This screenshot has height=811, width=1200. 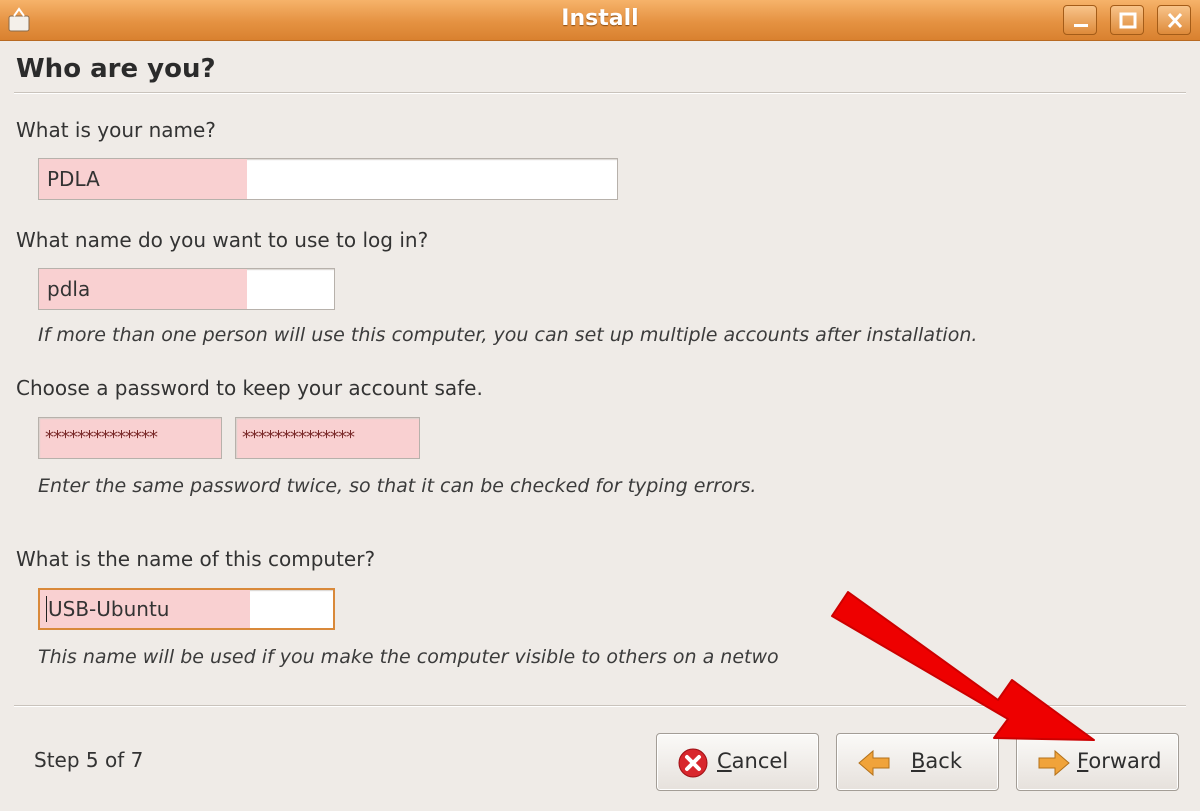 I want to click on back-arrow-icon, so click(x=874, y=763).